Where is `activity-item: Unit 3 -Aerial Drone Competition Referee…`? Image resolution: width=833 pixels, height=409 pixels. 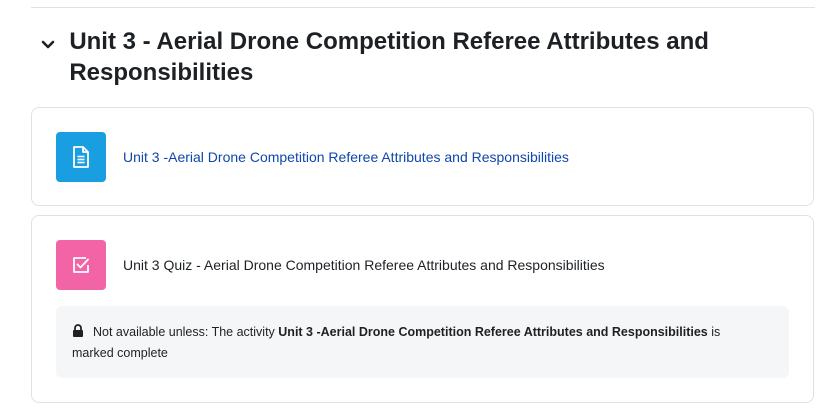
activity-item: Unit 3 -Aerial Drone Competition Referee… is located at coordinates (312, 157).